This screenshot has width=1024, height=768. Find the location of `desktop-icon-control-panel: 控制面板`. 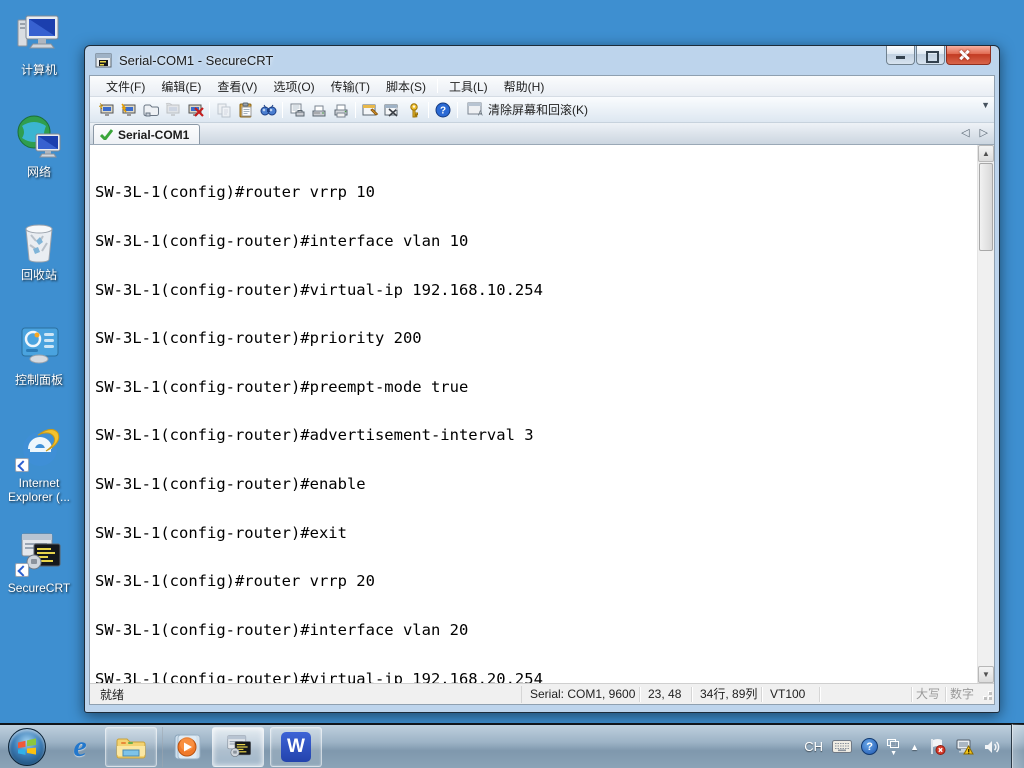

desktop-icon-control-panel: 控制面板 is located at coordinates (39, 353).